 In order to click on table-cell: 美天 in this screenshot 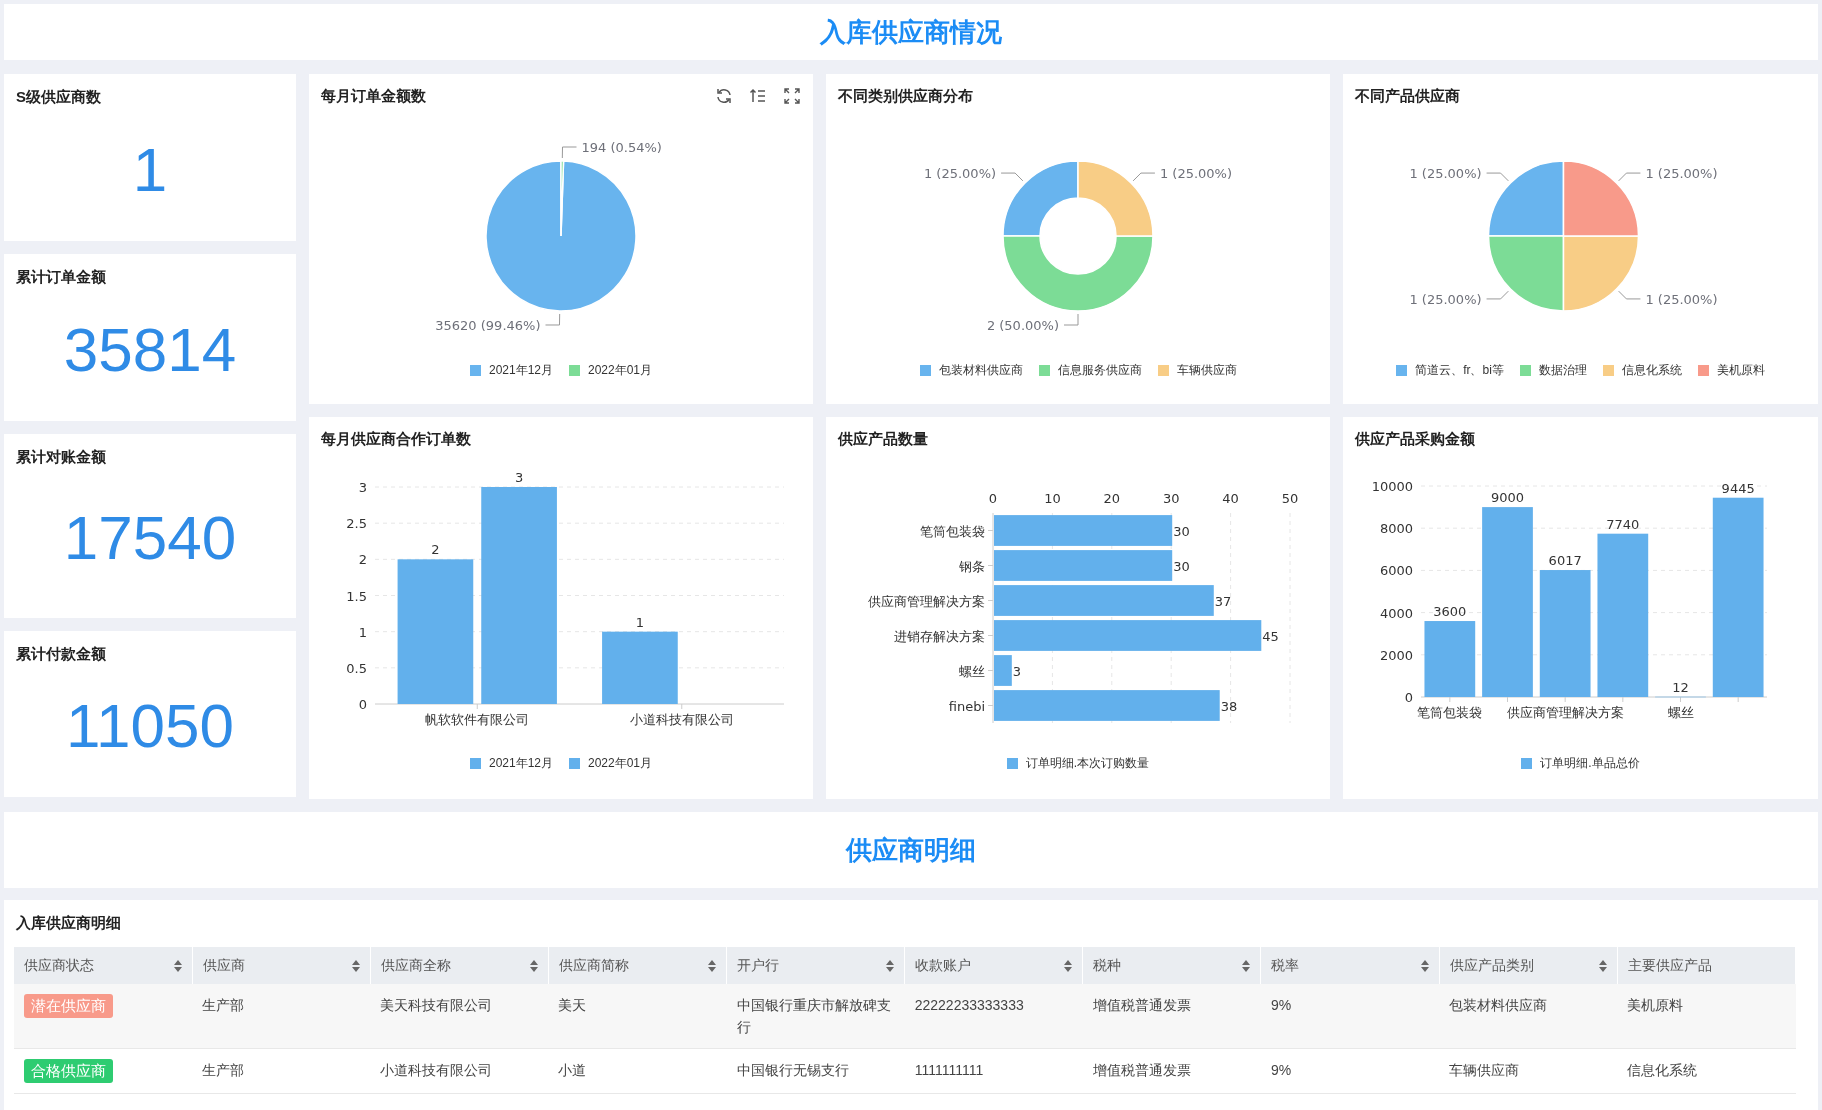, I will do `click(637, 1016)`.